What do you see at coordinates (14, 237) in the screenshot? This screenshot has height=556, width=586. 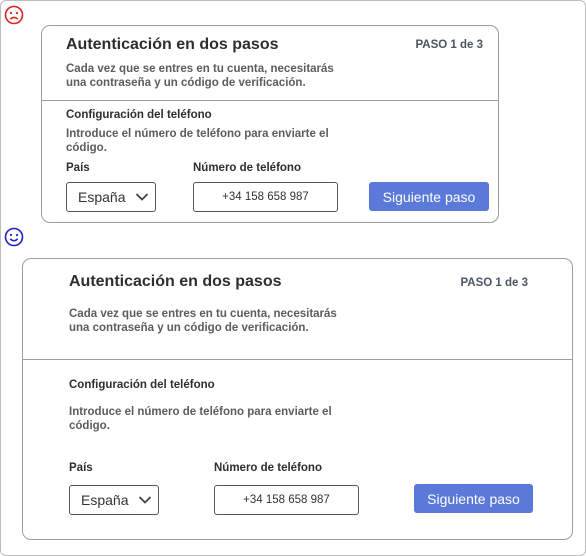 I see `happy-face-icon` at bounding box center [14, 237].